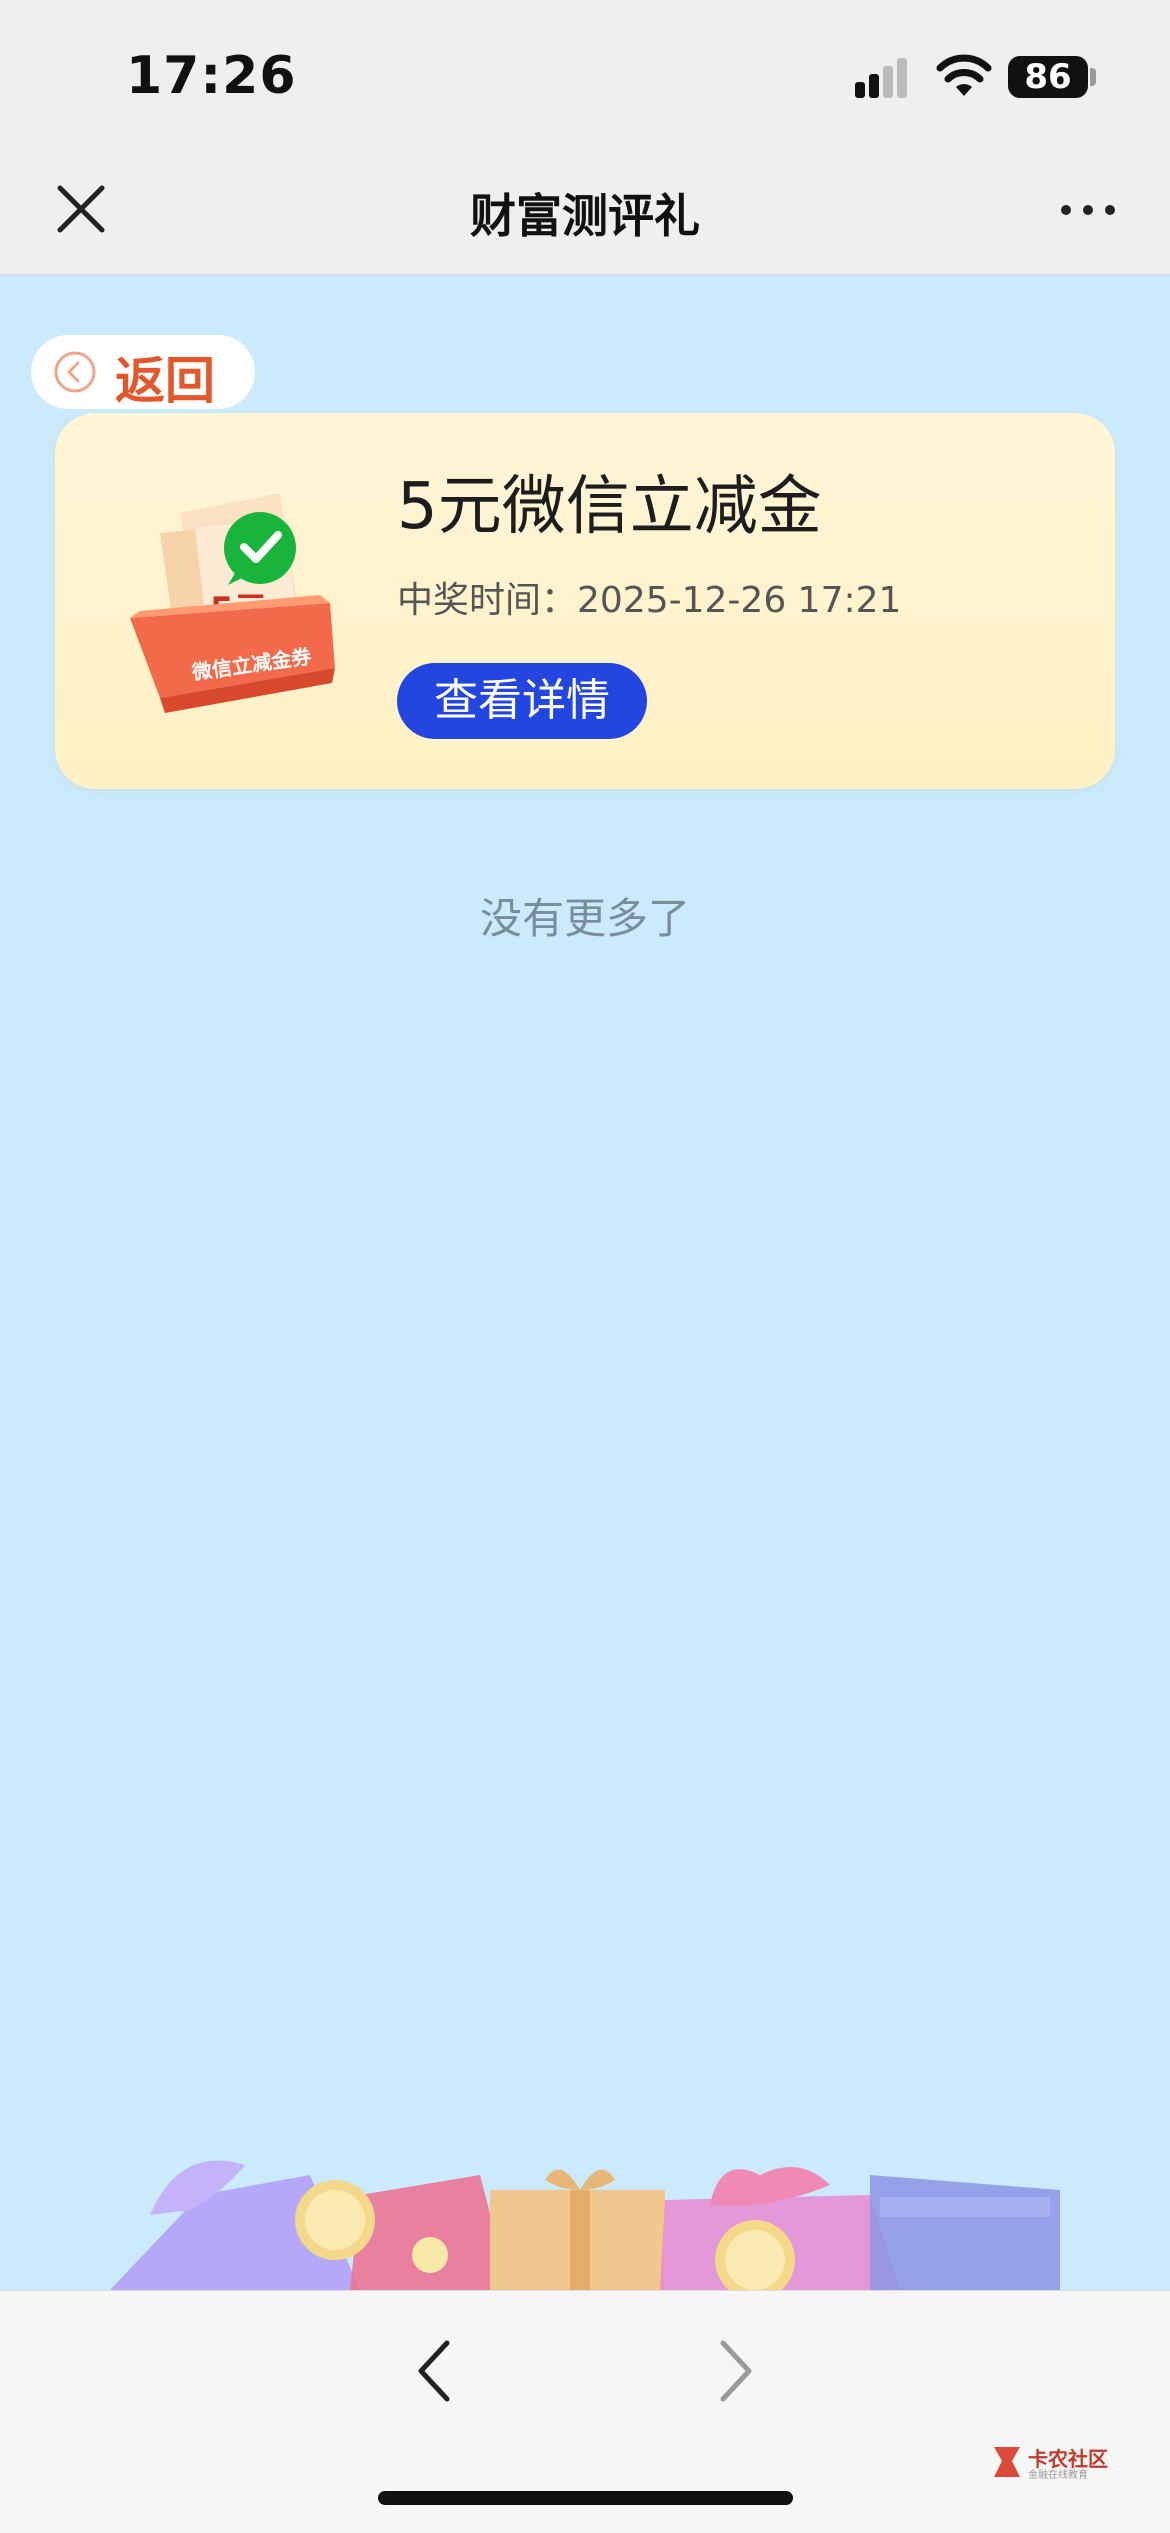 This screenshot has height=2533, width=1170. What do you see at coordinates (1048, 77) in the screenshot?
I see `battery-indicator: 86` at bounding box center [1048, 77].